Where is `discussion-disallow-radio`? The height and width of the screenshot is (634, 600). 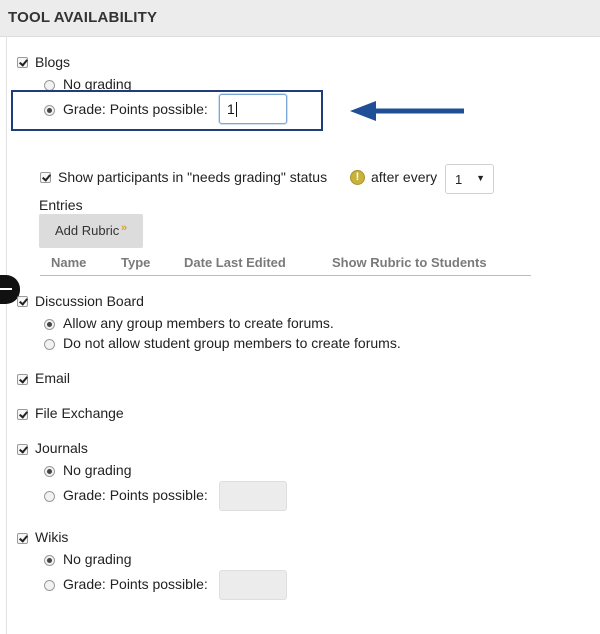 discussion-disallow-radio is located at coordinates (49, 344).